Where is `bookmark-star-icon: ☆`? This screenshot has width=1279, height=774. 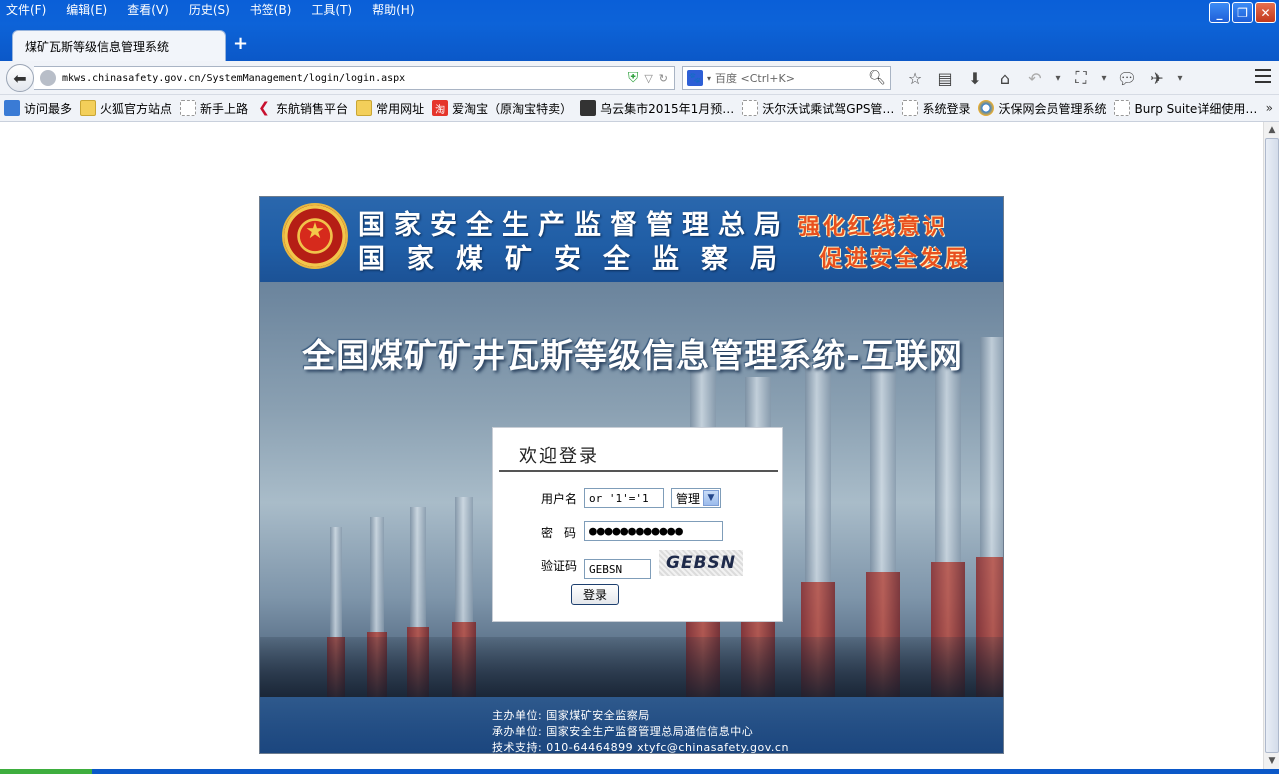 bookmark-star-icon: ☆ is located at coordinates (915, 78).